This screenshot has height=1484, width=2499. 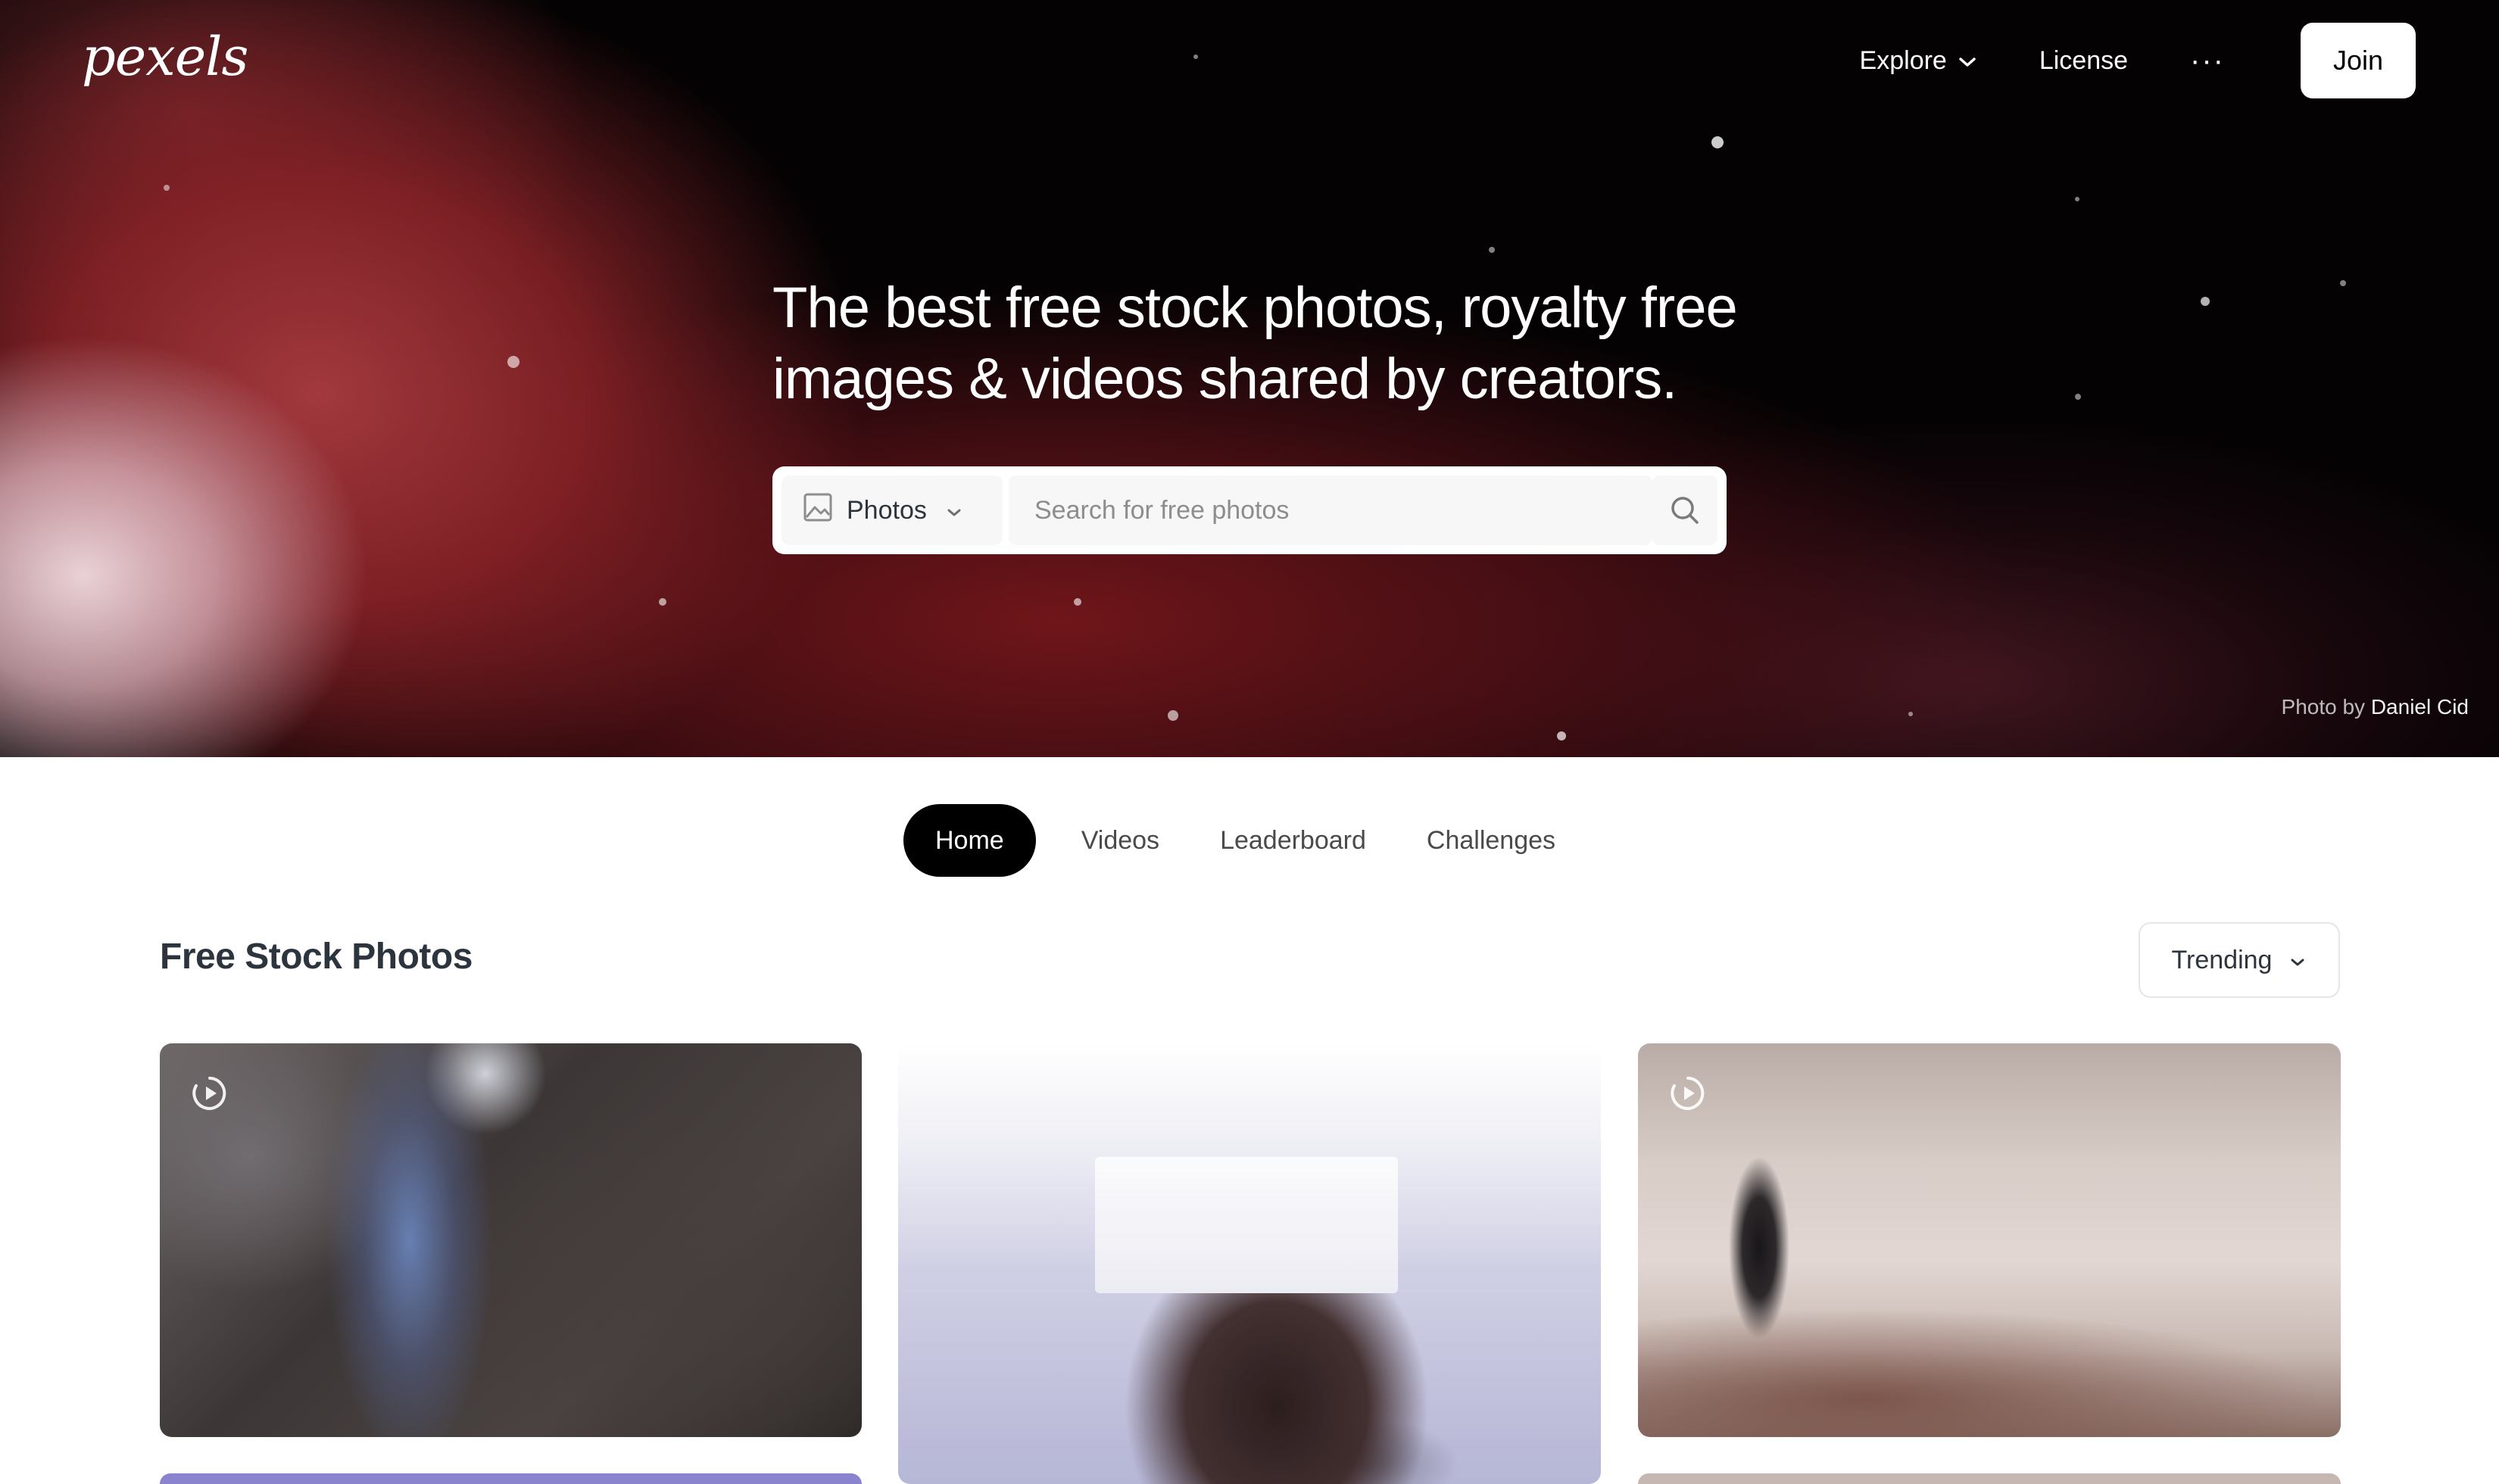 What do you see at coordinates (2358, 60) in the screenshot?
I see `join-button: Join` at bounding box center [2358, 60].